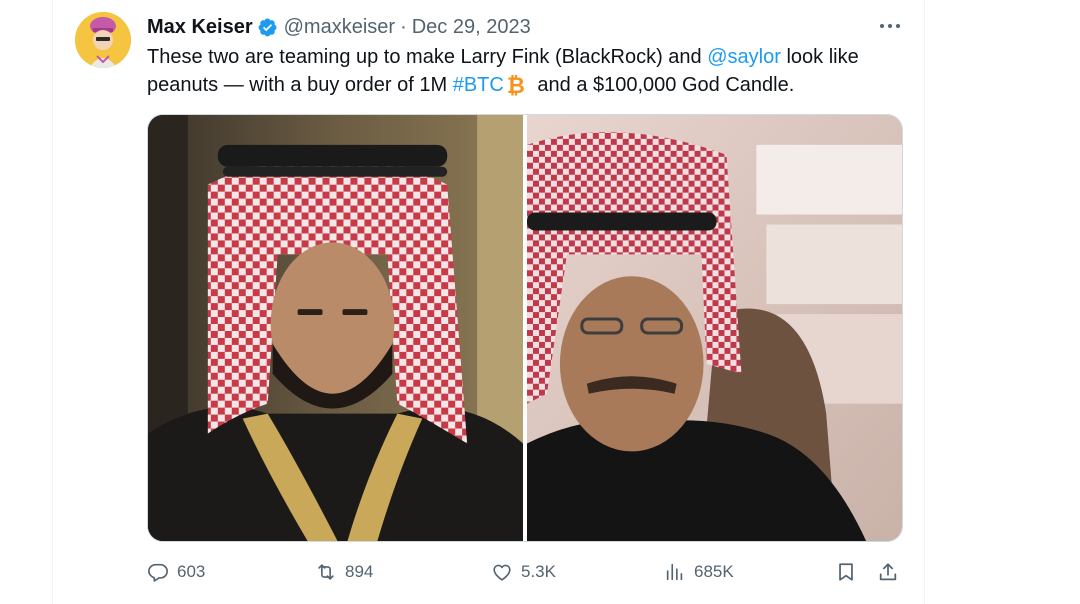 This screenshot has height=604, width=1080. Describe the element at coordinates (267, 27) in the screenshot. I see `verified-badge-icon` at that location.